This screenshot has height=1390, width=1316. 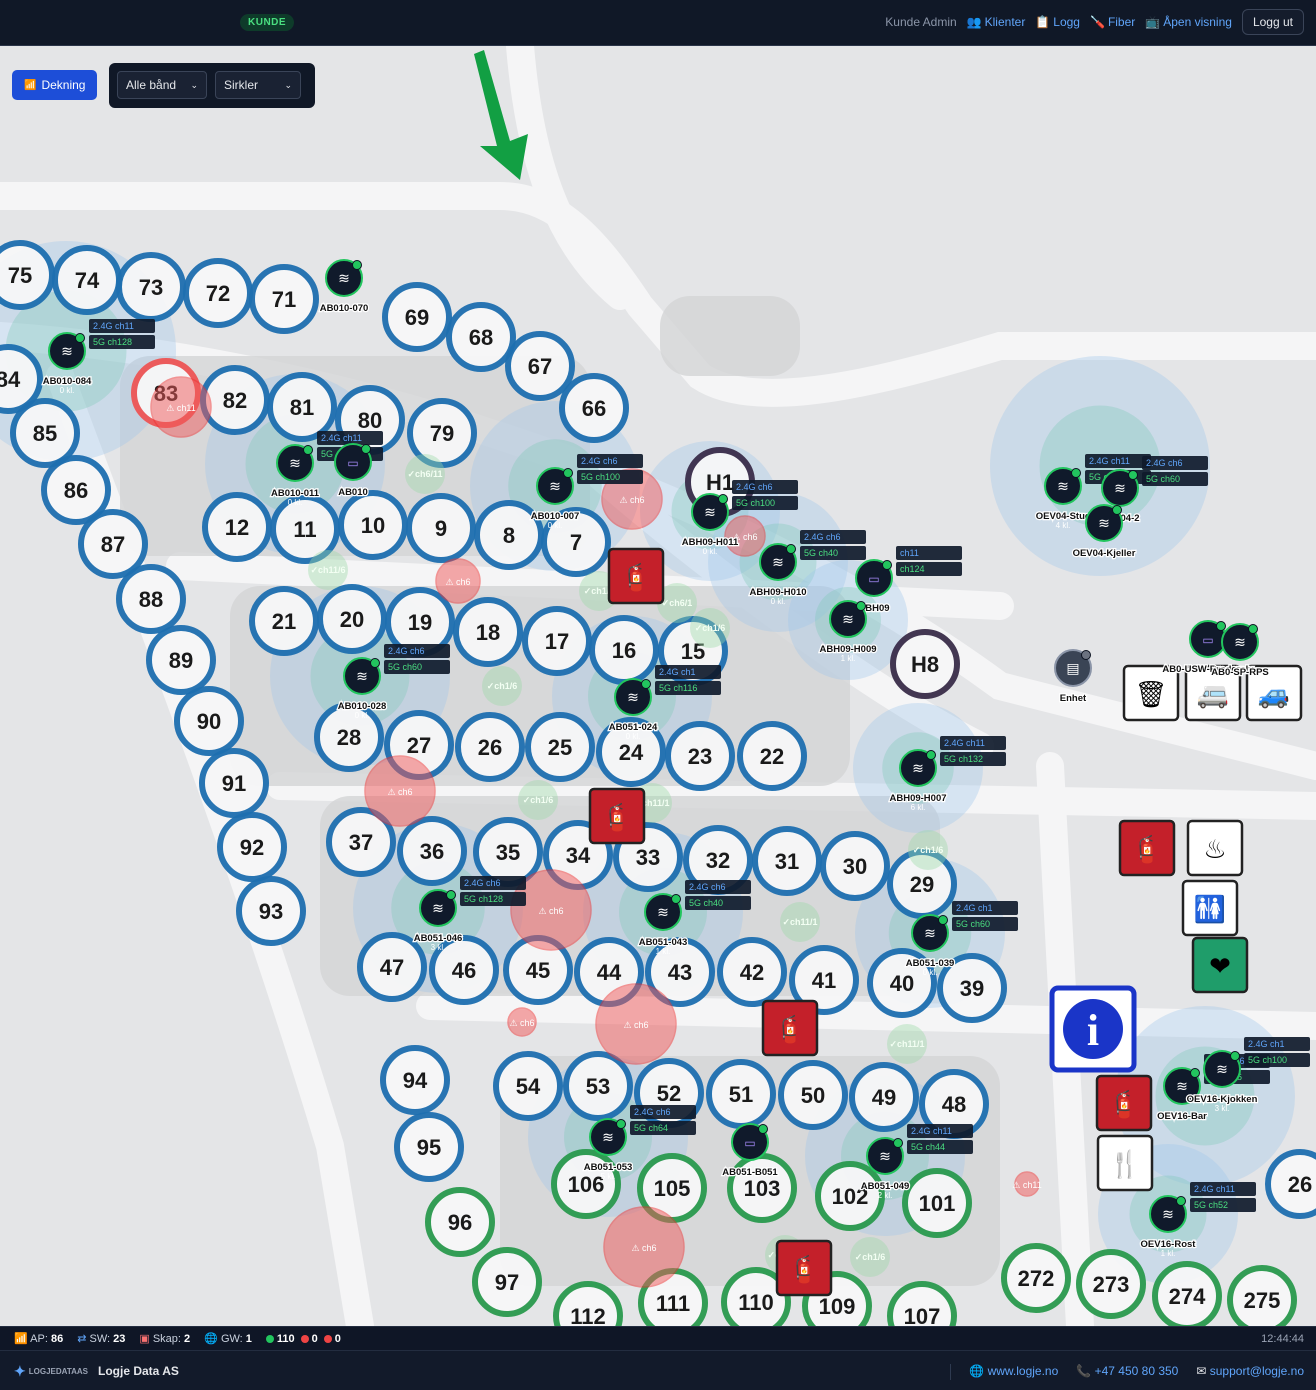 I want to click on channel-tag-label: 2.4G ch6, so click(x=707, y=887).